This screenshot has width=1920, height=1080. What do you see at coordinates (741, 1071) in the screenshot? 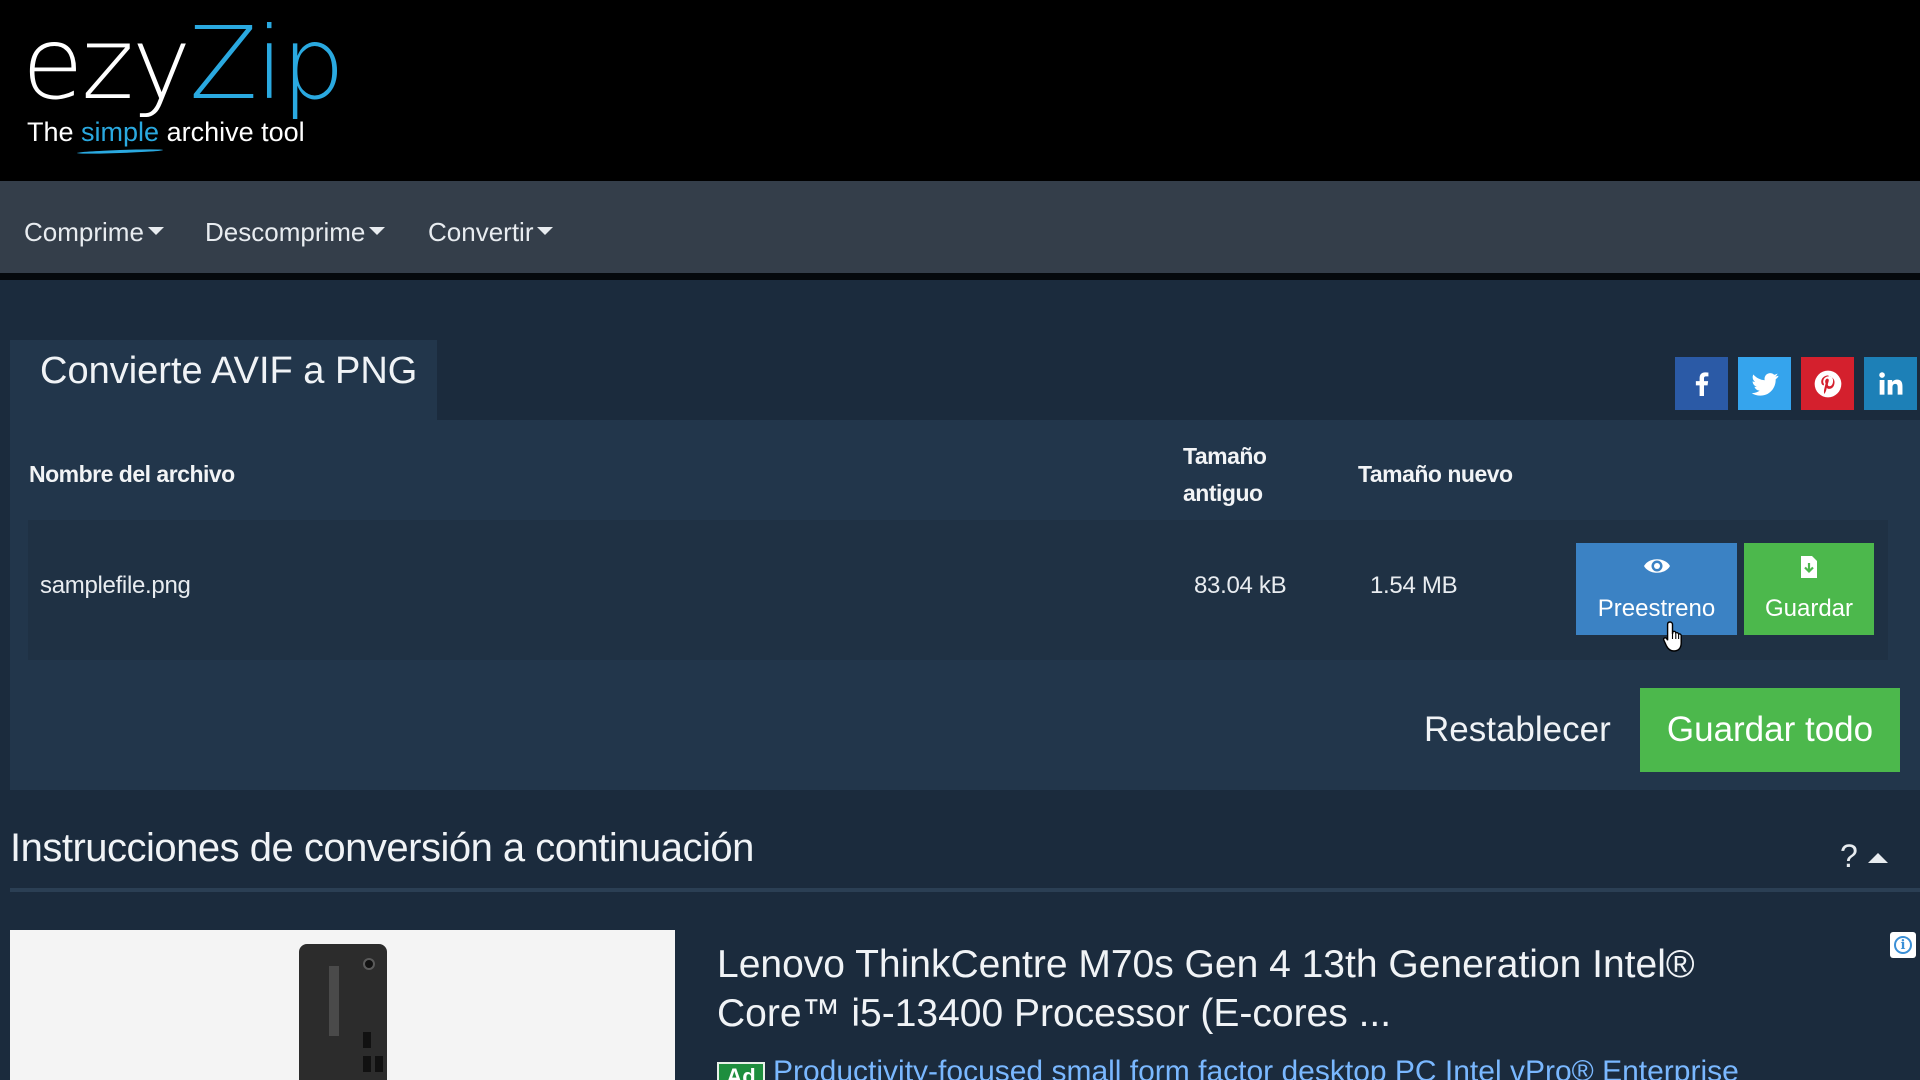
I see `ad-badge: Ad` at bounding box center [741, 1071].